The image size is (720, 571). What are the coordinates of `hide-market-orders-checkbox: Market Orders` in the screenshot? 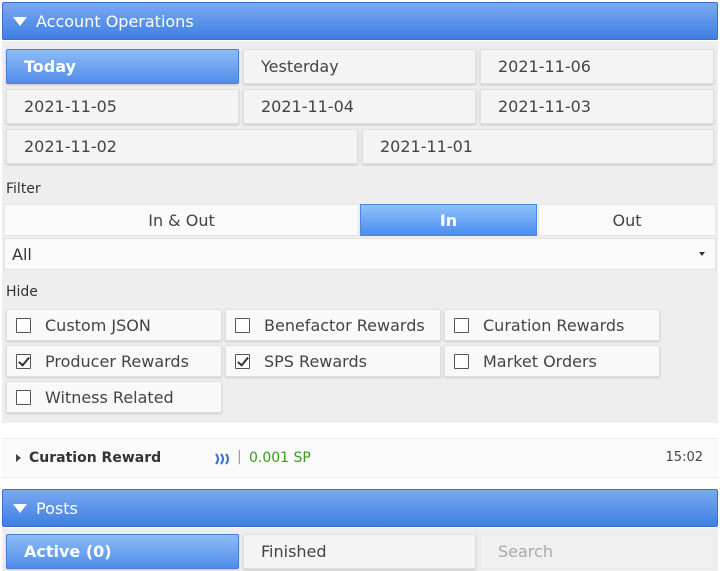 It's located at (552, 361).